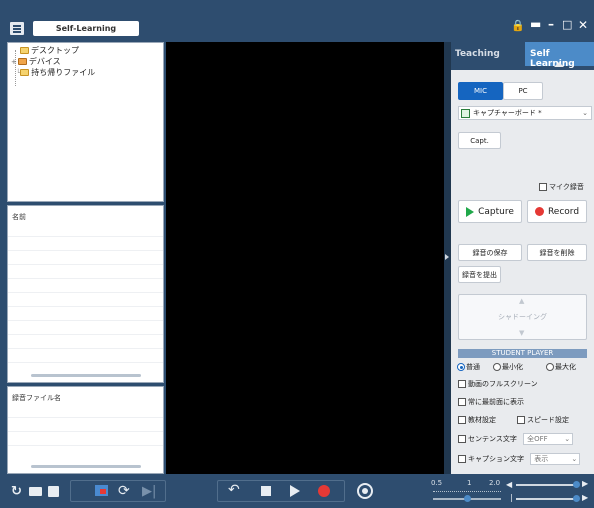 The image size is (594, 508). I want to click on submit-recording-button: 録音を提出, so click(479, 274).